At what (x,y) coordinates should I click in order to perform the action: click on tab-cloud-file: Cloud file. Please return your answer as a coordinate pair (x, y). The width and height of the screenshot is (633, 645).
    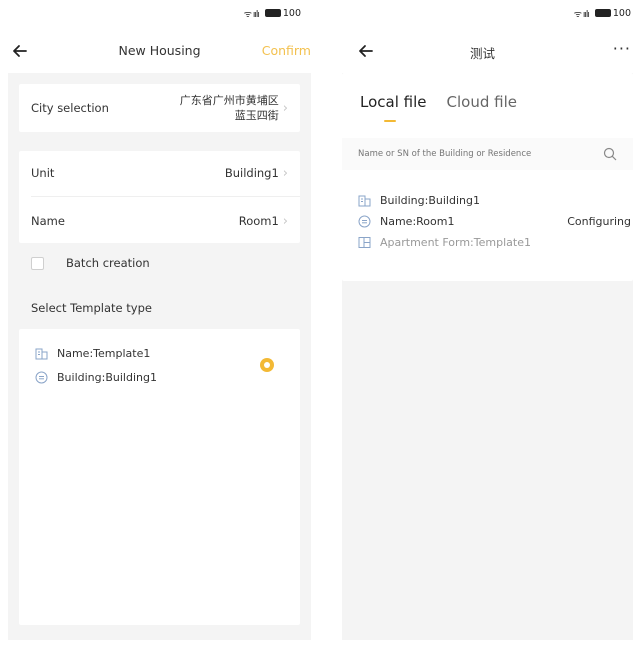
    Looking at the image, I should click on (482, 102).